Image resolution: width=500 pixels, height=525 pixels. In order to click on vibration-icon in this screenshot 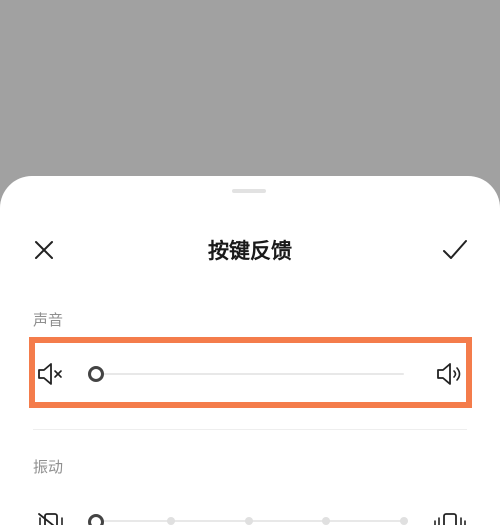, I will do `click(450, 517)`.